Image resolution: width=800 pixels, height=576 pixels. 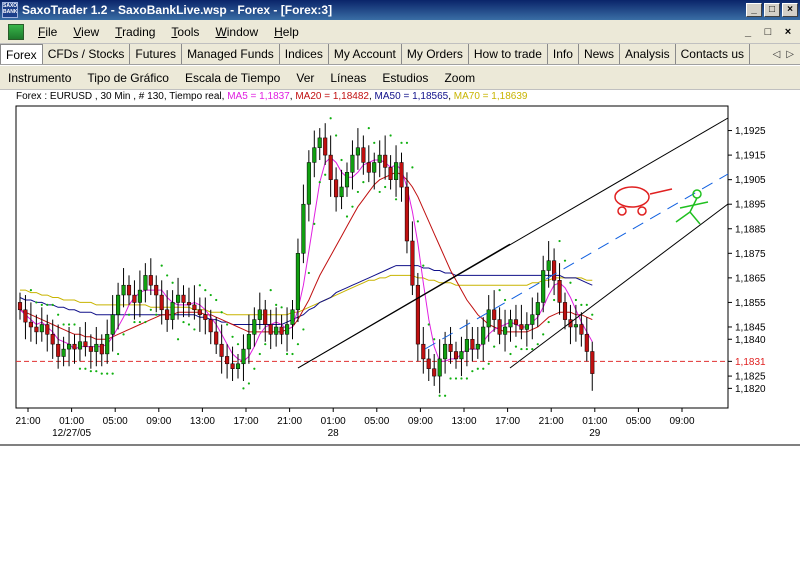 What do you see at coordinates (772, 10) in the screenshot?
I see `maximize-button: □` at bounding box center [772, 10].